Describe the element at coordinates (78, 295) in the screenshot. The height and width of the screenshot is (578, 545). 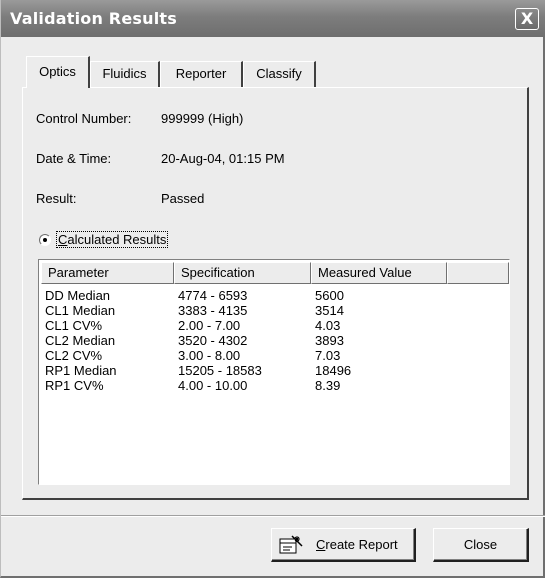
I see `parameter-cell: DD Median` at that location.